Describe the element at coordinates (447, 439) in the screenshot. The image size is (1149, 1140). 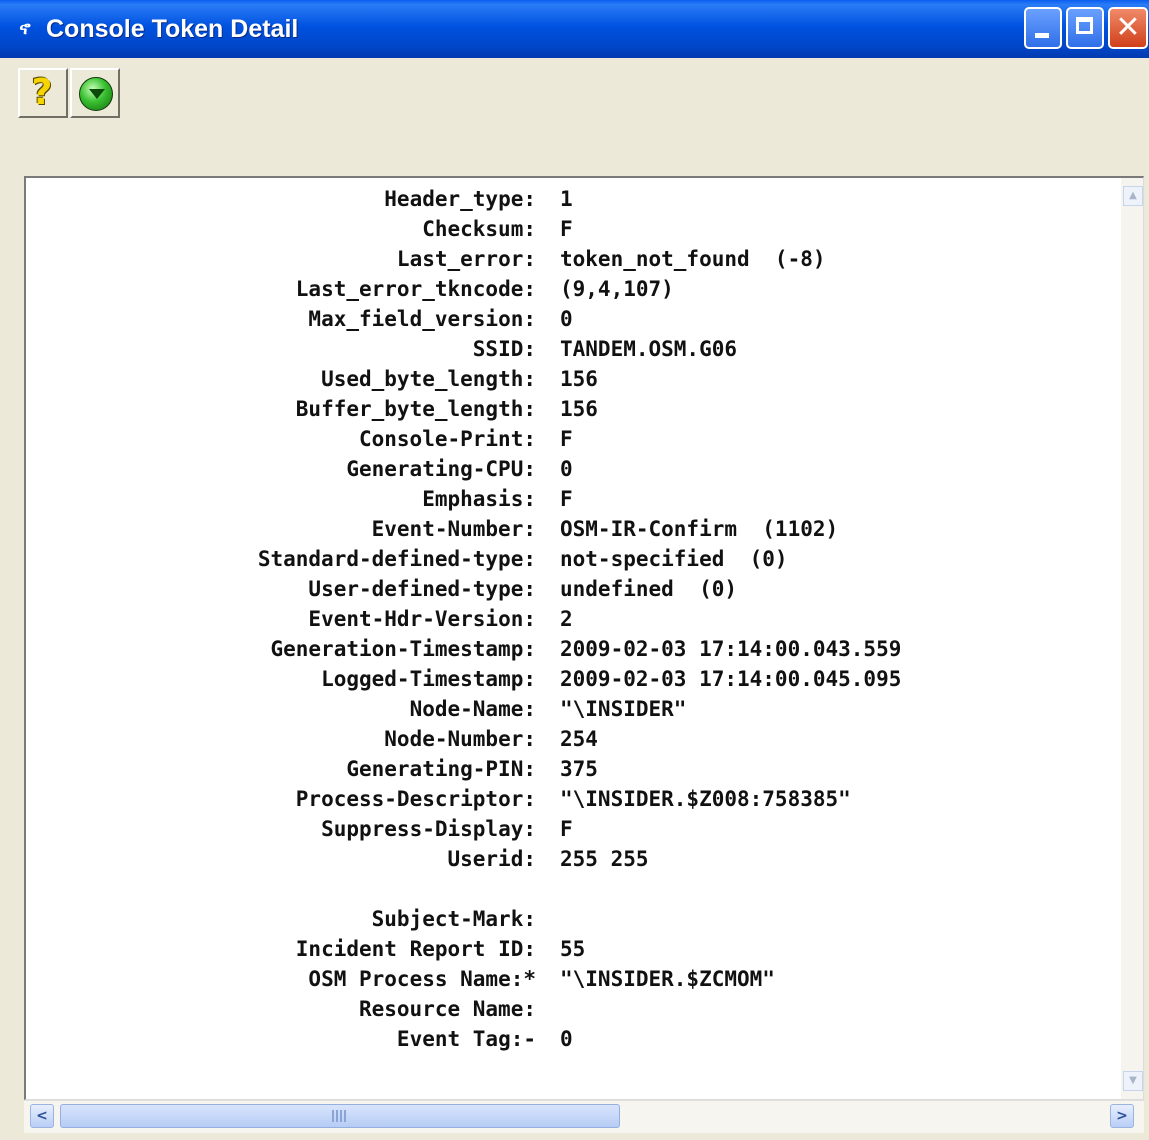
I see `field-label: Console-Print:` at that location.